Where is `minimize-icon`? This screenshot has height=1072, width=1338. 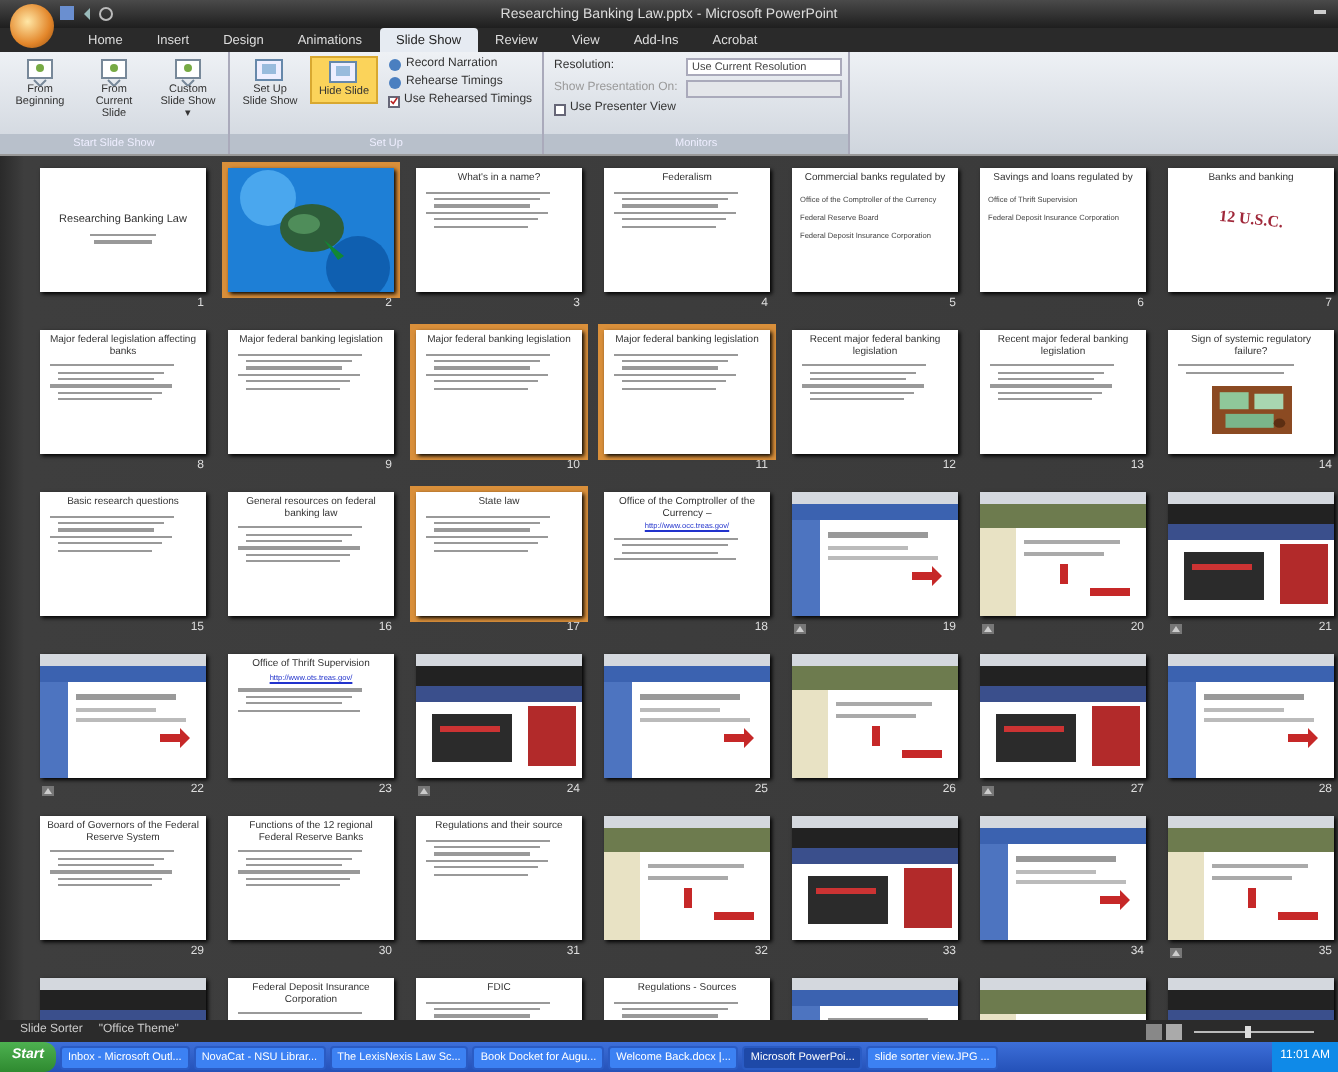 minimize-icon is located at coordinates (1320, 14).